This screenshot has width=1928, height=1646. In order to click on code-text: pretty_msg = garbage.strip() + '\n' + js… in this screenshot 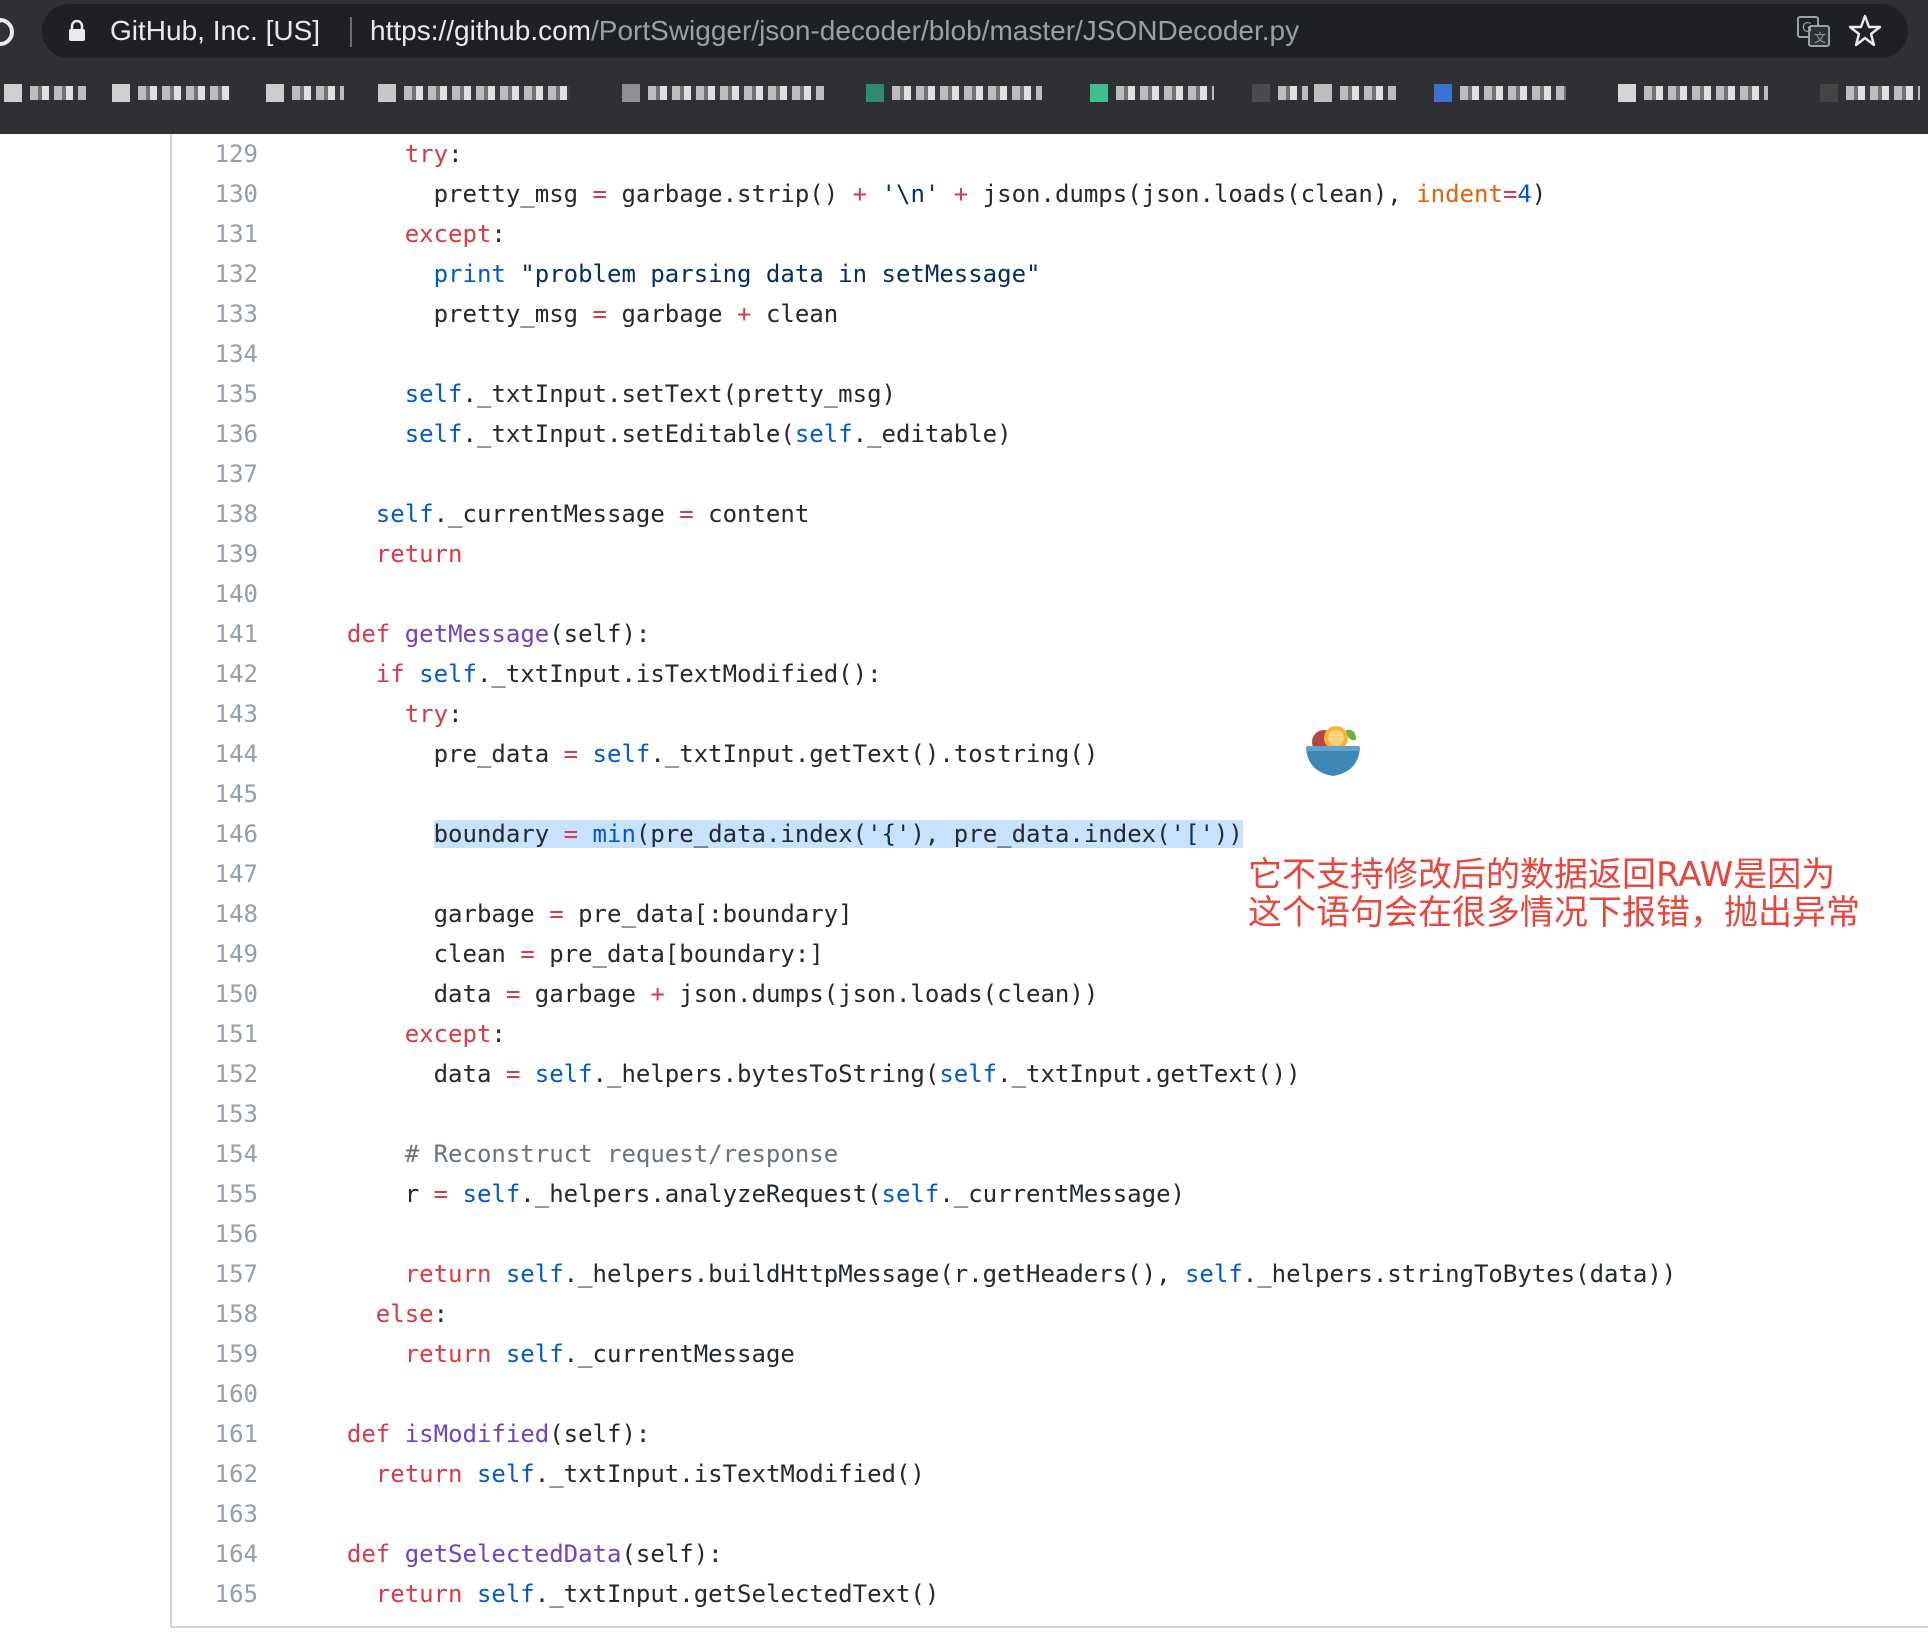, I will do `click(967, 194)`.